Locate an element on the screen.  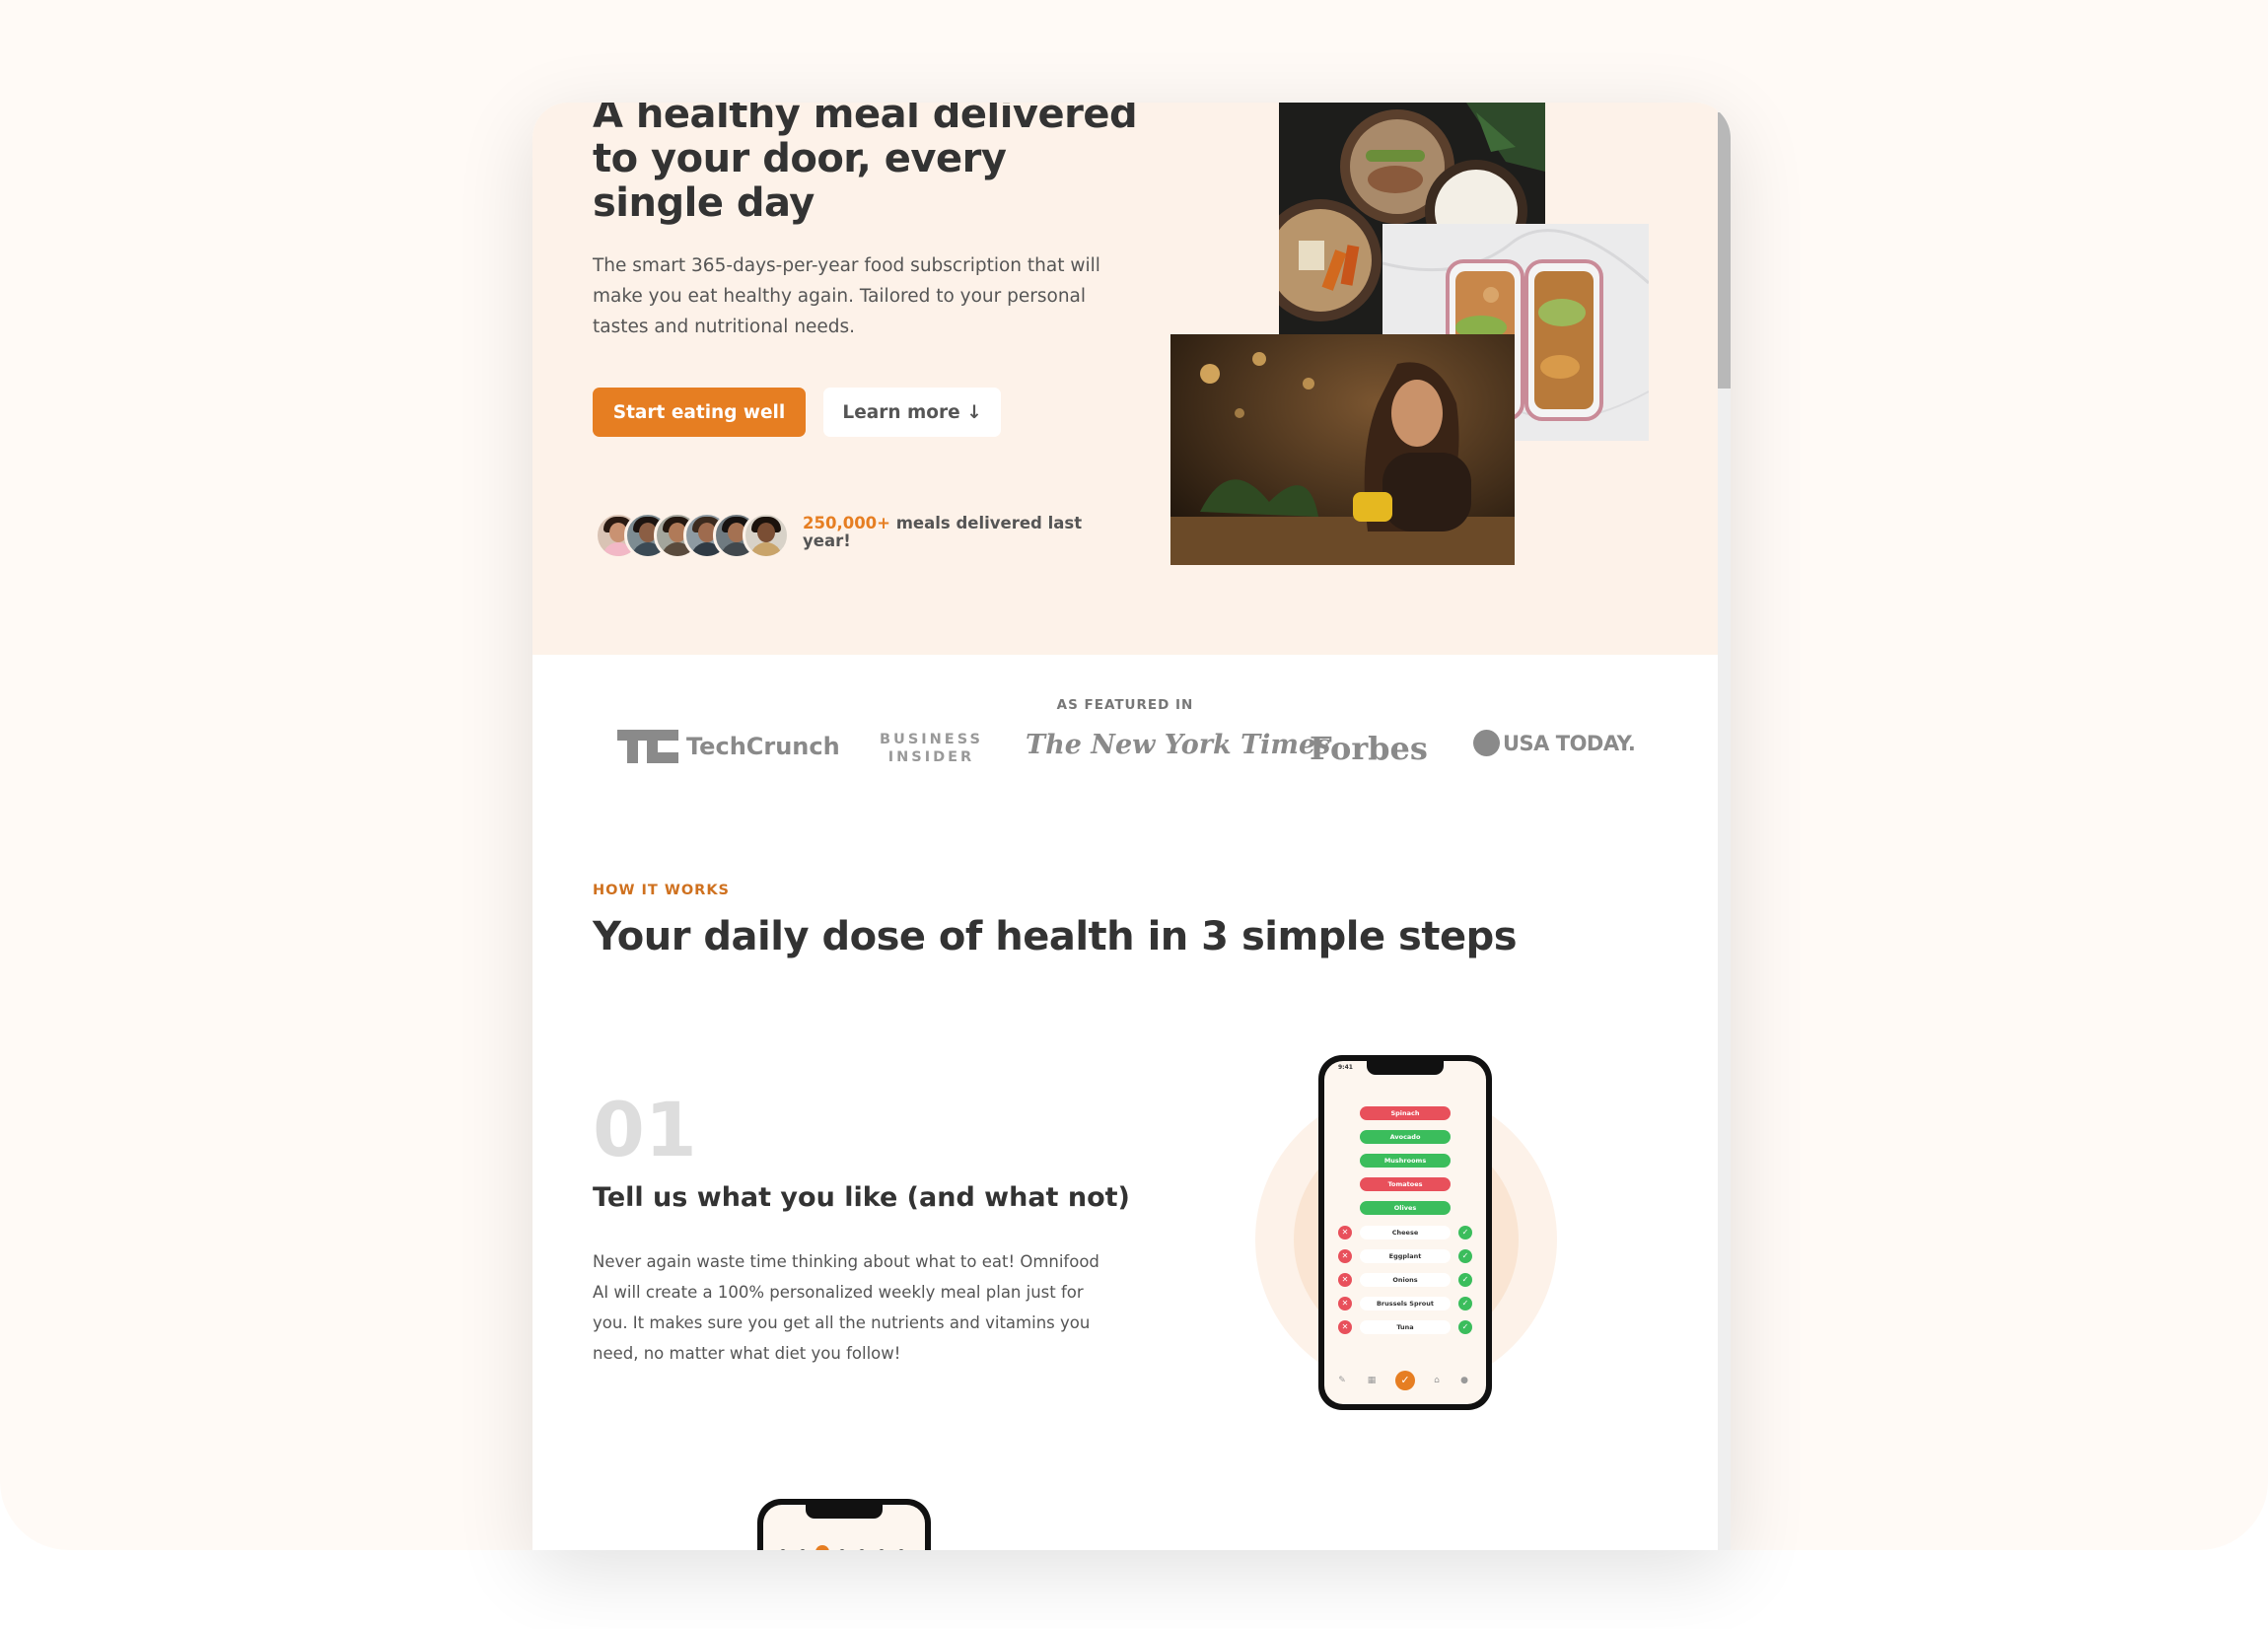
scrollbar is located at coordinates (1725, 827).